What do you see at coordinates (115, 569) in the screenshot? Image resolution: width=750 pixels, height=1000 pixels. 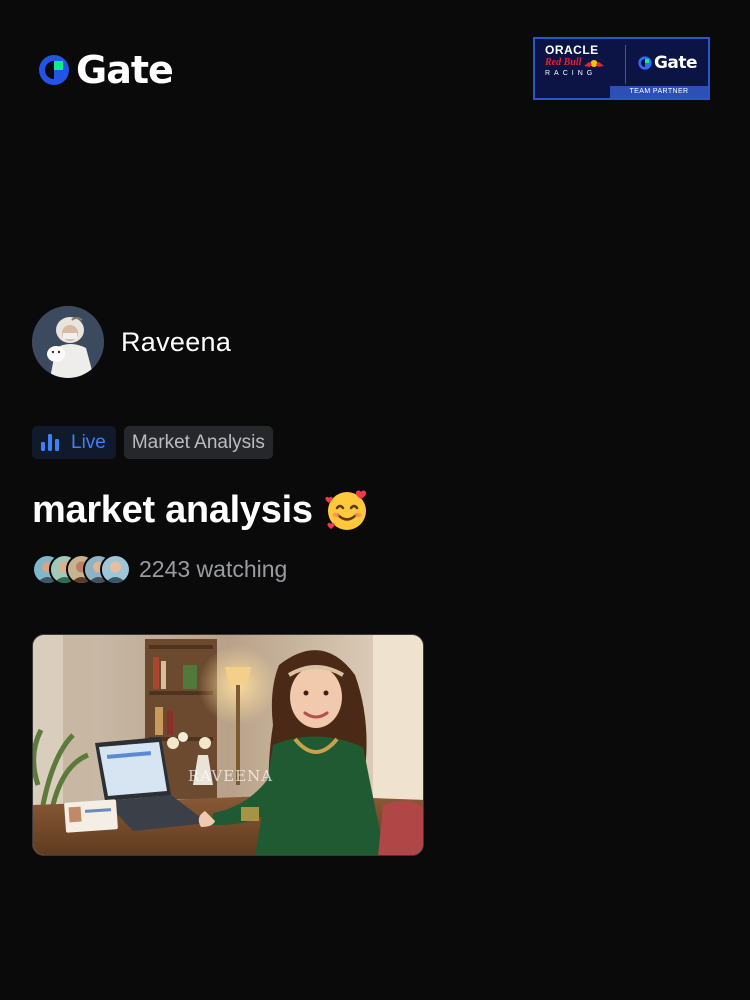 I see `viewer-avatar` at bounding box center [115, 569].